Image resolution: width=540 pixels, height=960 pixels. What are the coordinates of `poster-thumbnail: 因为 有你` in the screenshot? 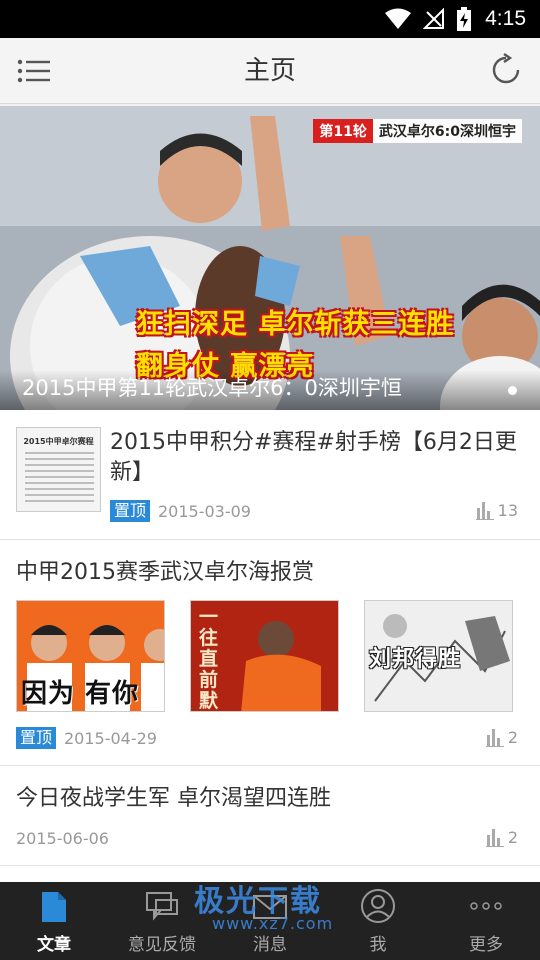 It's located at (90, 656).